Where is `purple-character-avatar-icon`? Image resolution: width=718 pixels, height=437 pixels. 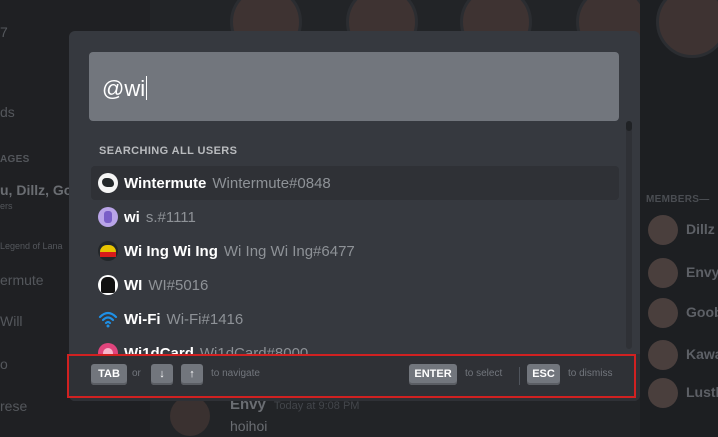 purple-character-avatar-icon is located at coordinates (108, 217).